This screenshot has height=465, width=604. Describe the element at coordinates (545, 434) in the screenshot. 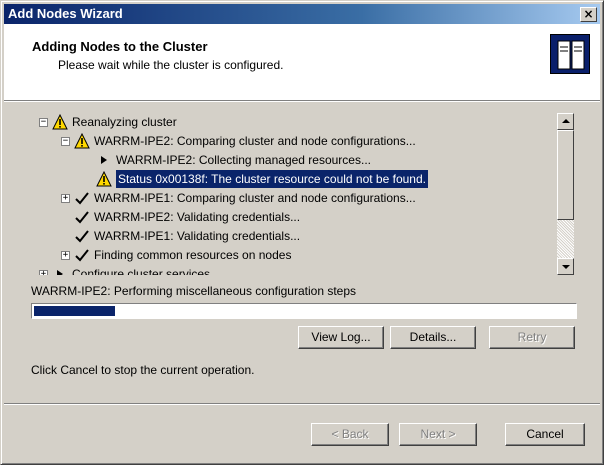

I see `cancel-button: Cancel` at that location.